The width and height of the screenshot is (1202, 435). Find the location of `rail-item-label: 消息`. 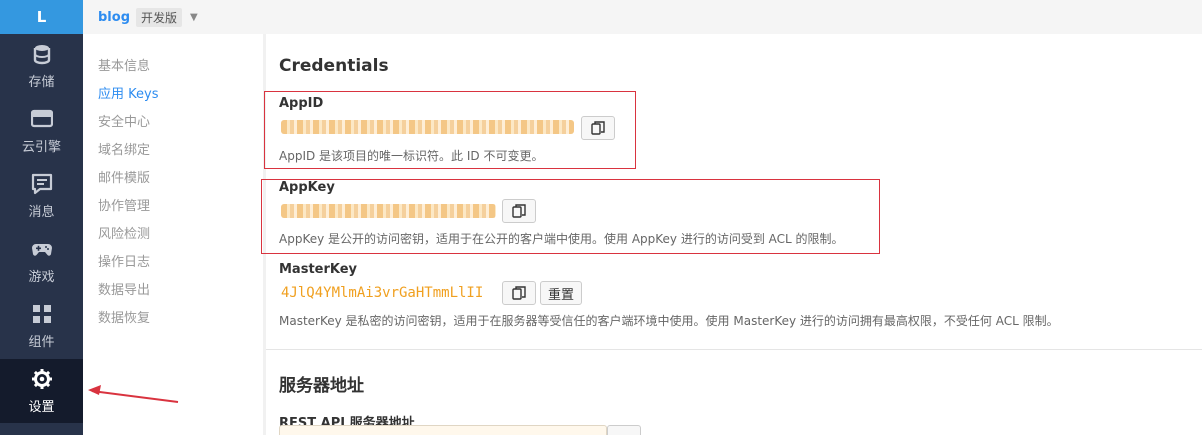

rail-item-label: 消息 is located at coordinates (41, 212).